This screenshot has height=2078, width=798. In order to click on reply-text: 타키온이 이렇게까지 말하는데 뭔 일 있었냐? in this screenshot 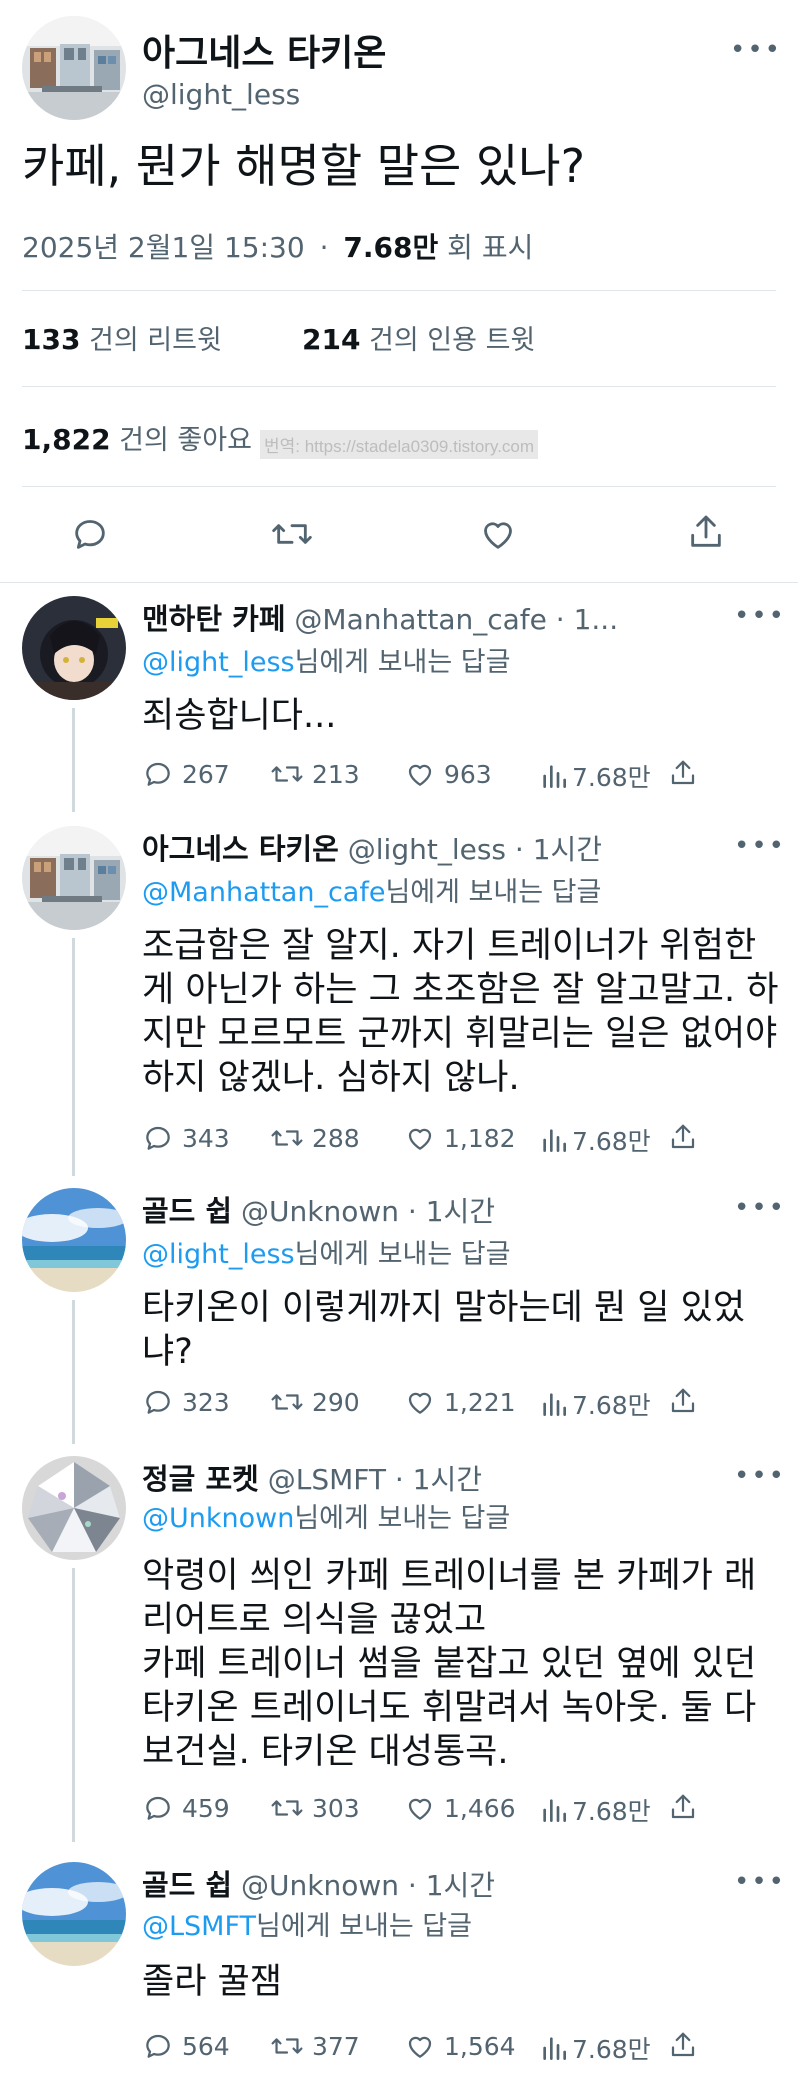, I will do `click(444, 1330)`.